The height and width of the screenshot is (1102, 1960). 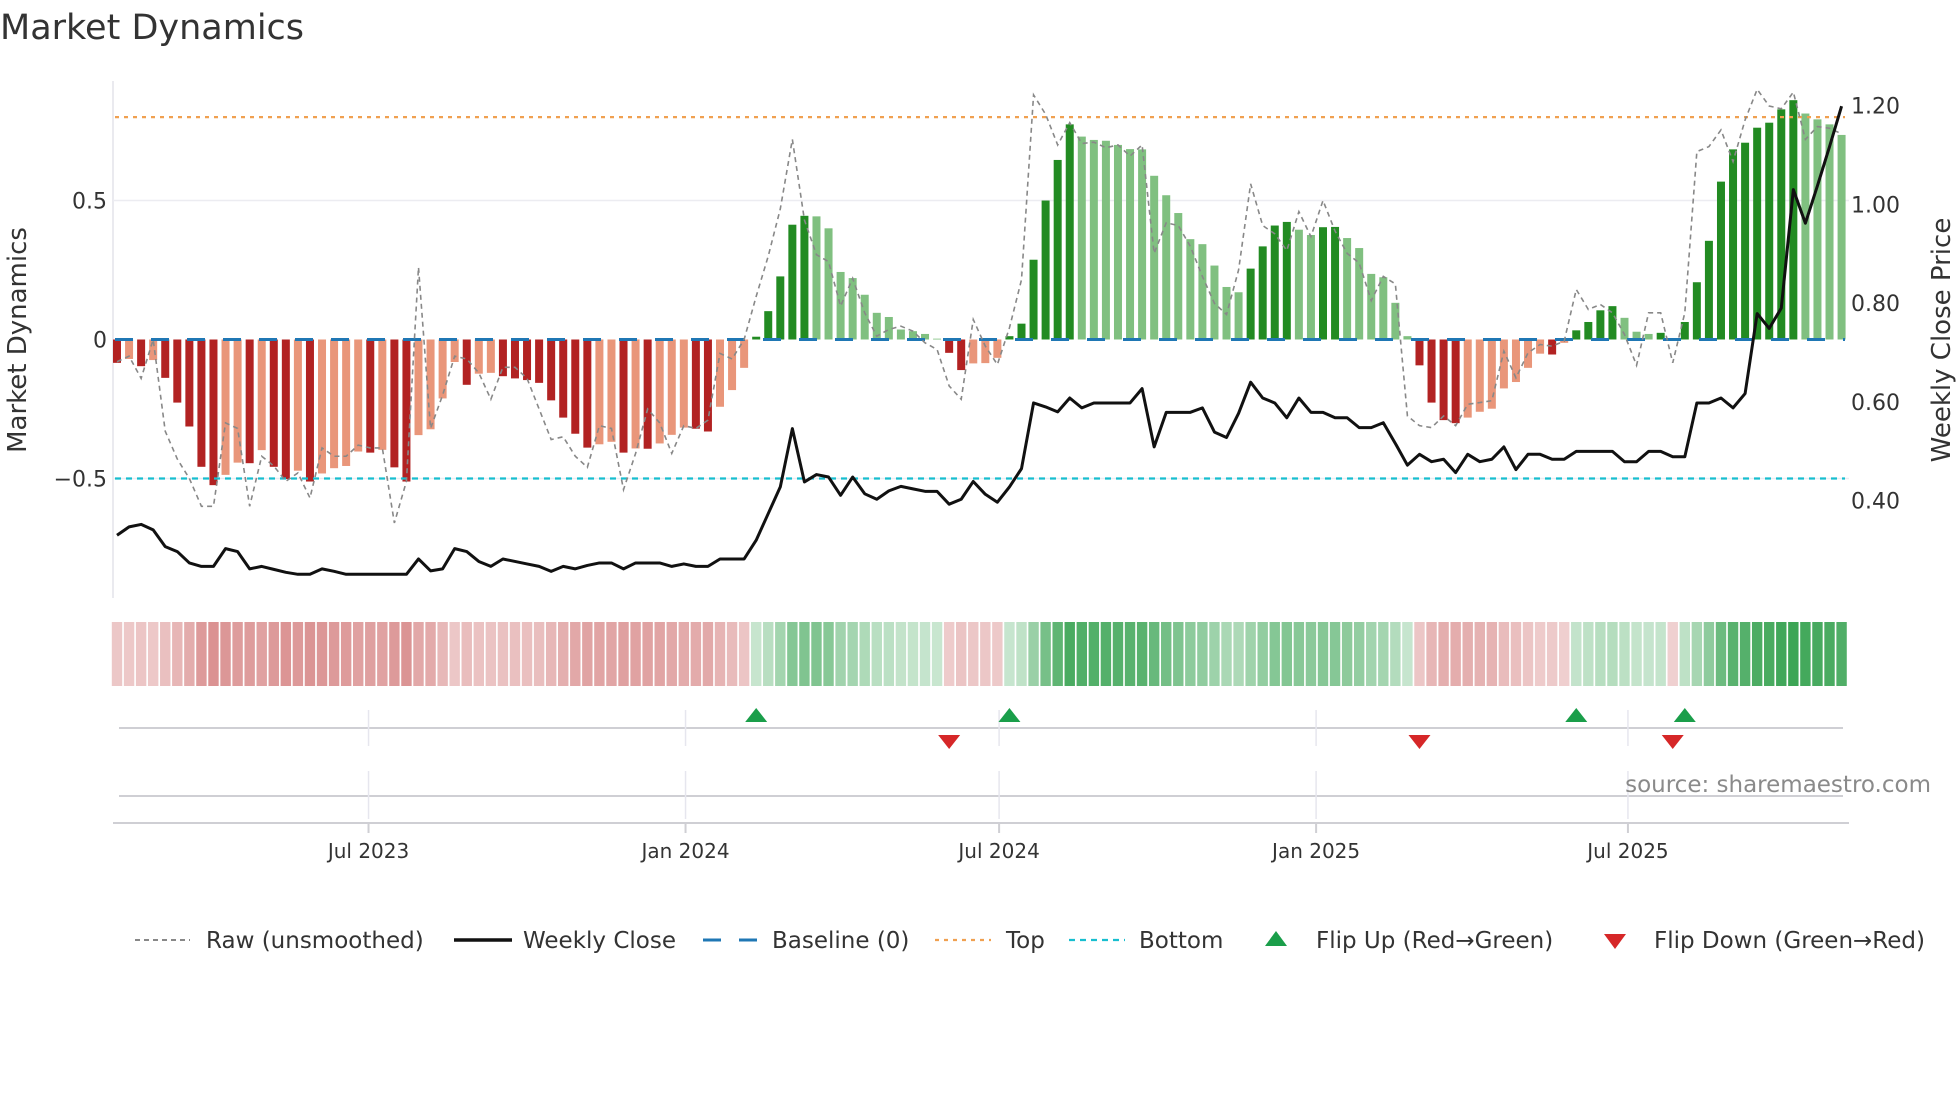 I want to click on y2-tick-label: 1.20, so click(x=1875, y=107).